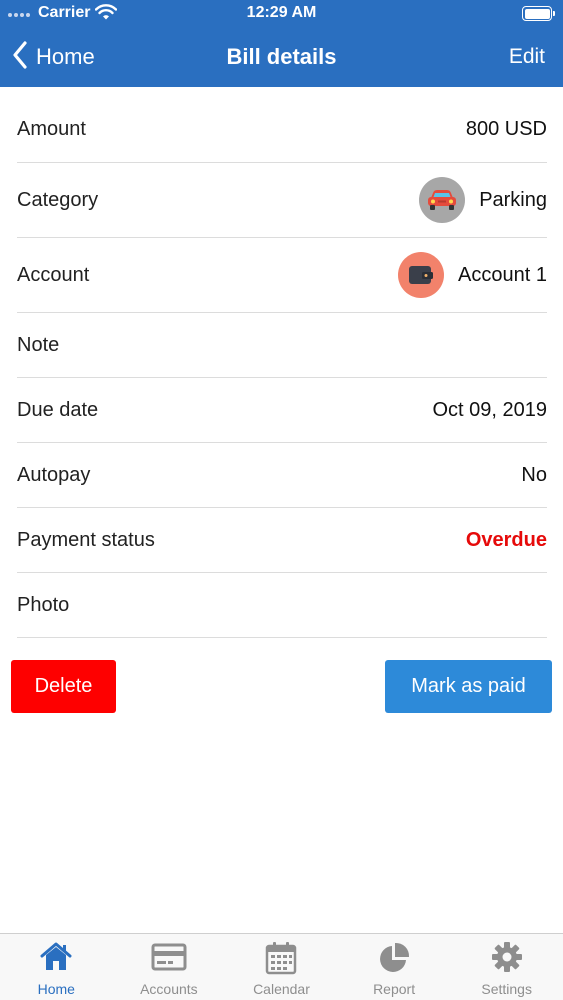 The height and width of the screenshot is (1000, 563). I want to click on due-date-value: Oct 09, 2019, so click(489, 409).